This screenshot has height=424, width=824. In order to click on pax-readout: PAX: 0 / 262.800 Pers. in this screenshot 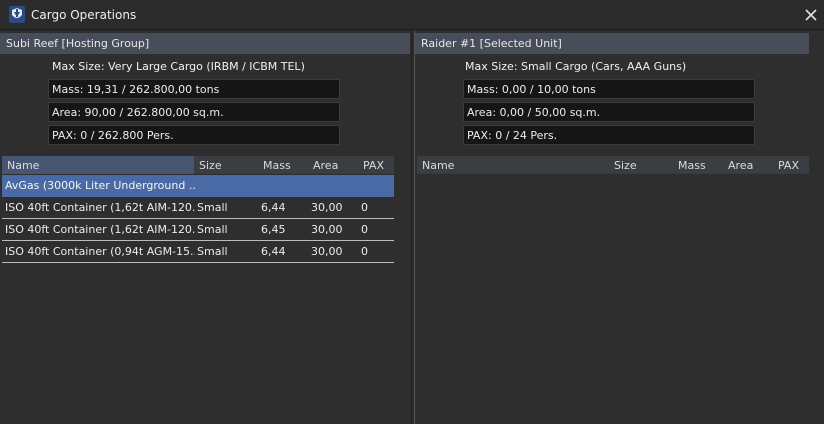, I will do `click(194, 135)`.